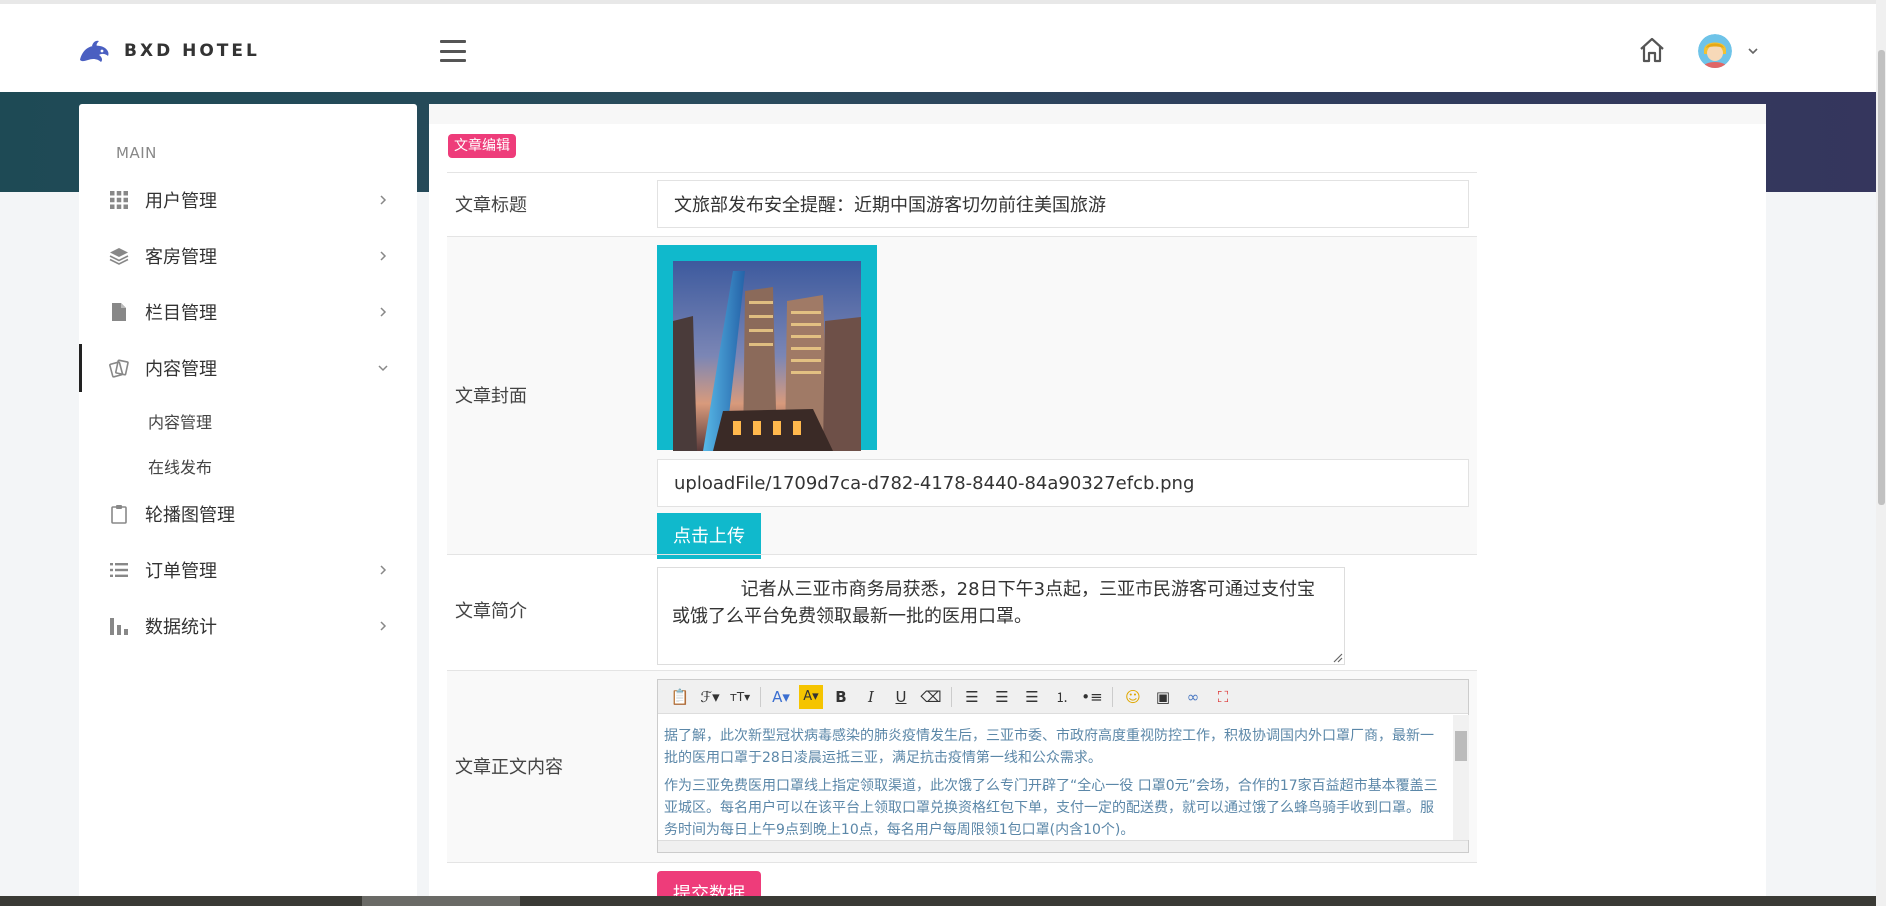  What do you see at coordinates (181, 627) in the screenshot?
I see `sidebar-item-label: 数据统计` at bounding box center [181, 627].